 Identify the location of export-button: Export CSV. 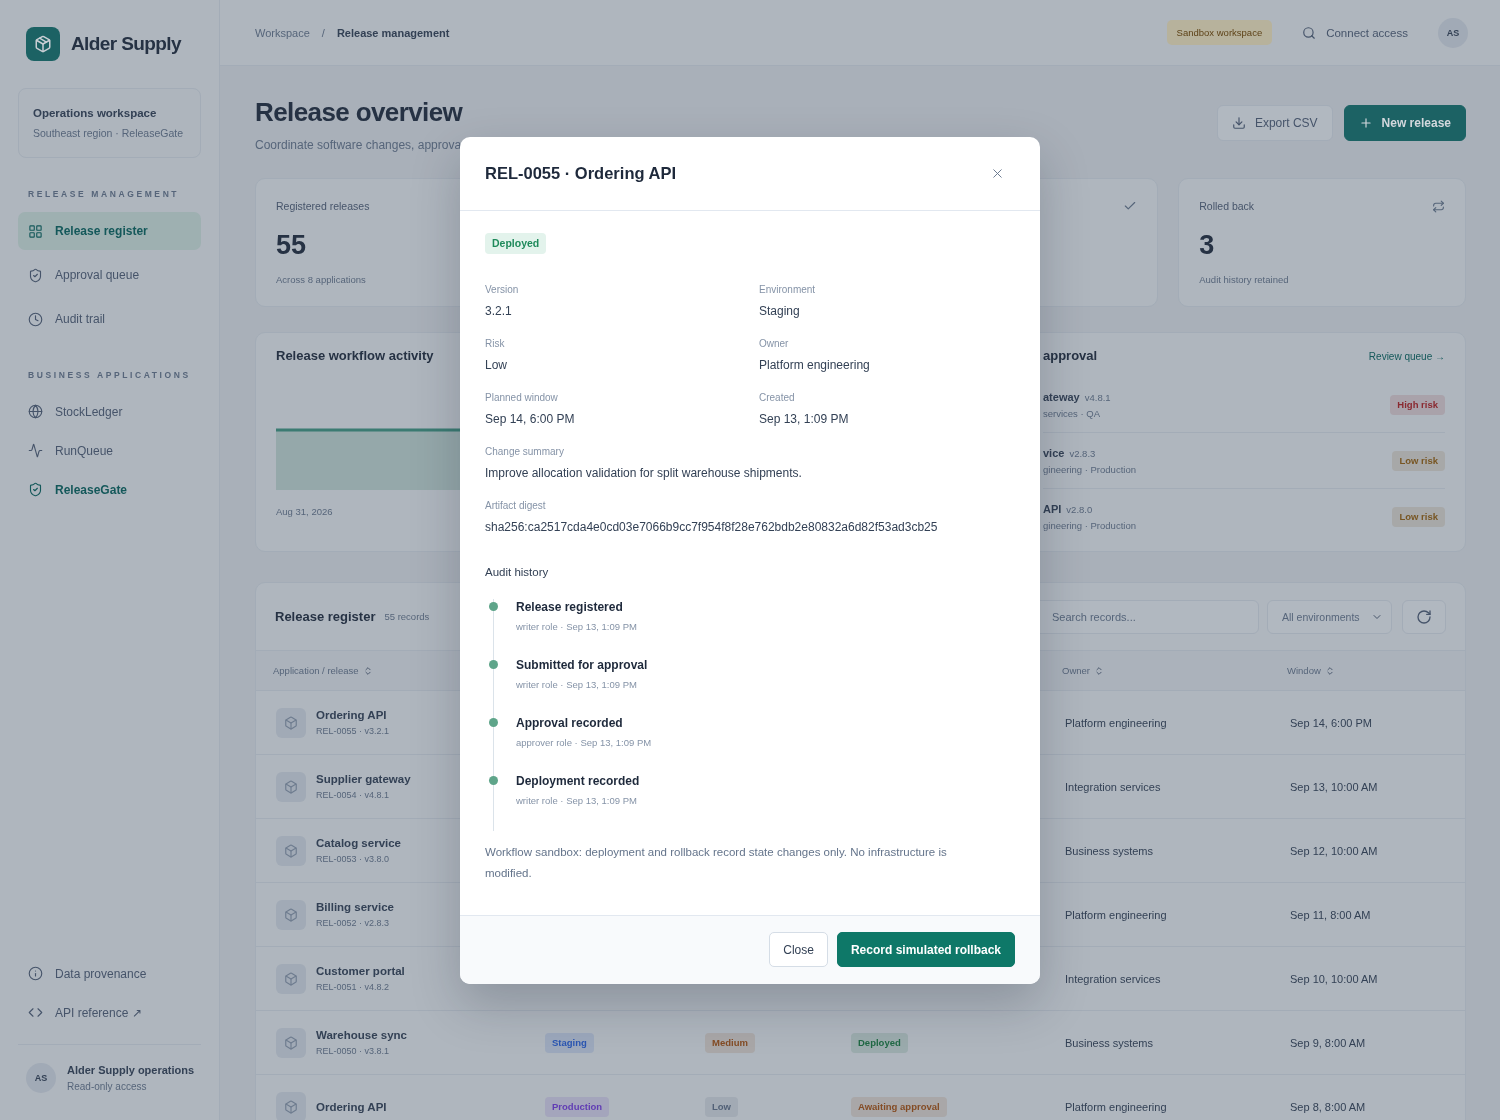
(1274, 123).